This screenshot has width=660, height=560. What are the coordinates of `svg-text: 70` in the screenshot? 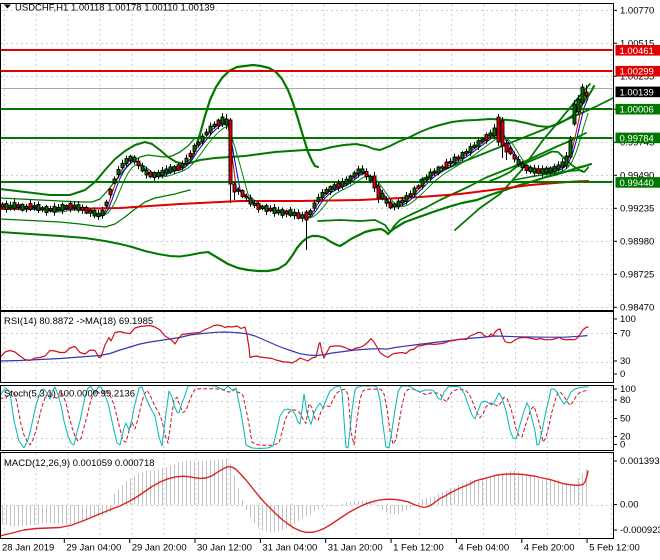 It's located at (625, 334).